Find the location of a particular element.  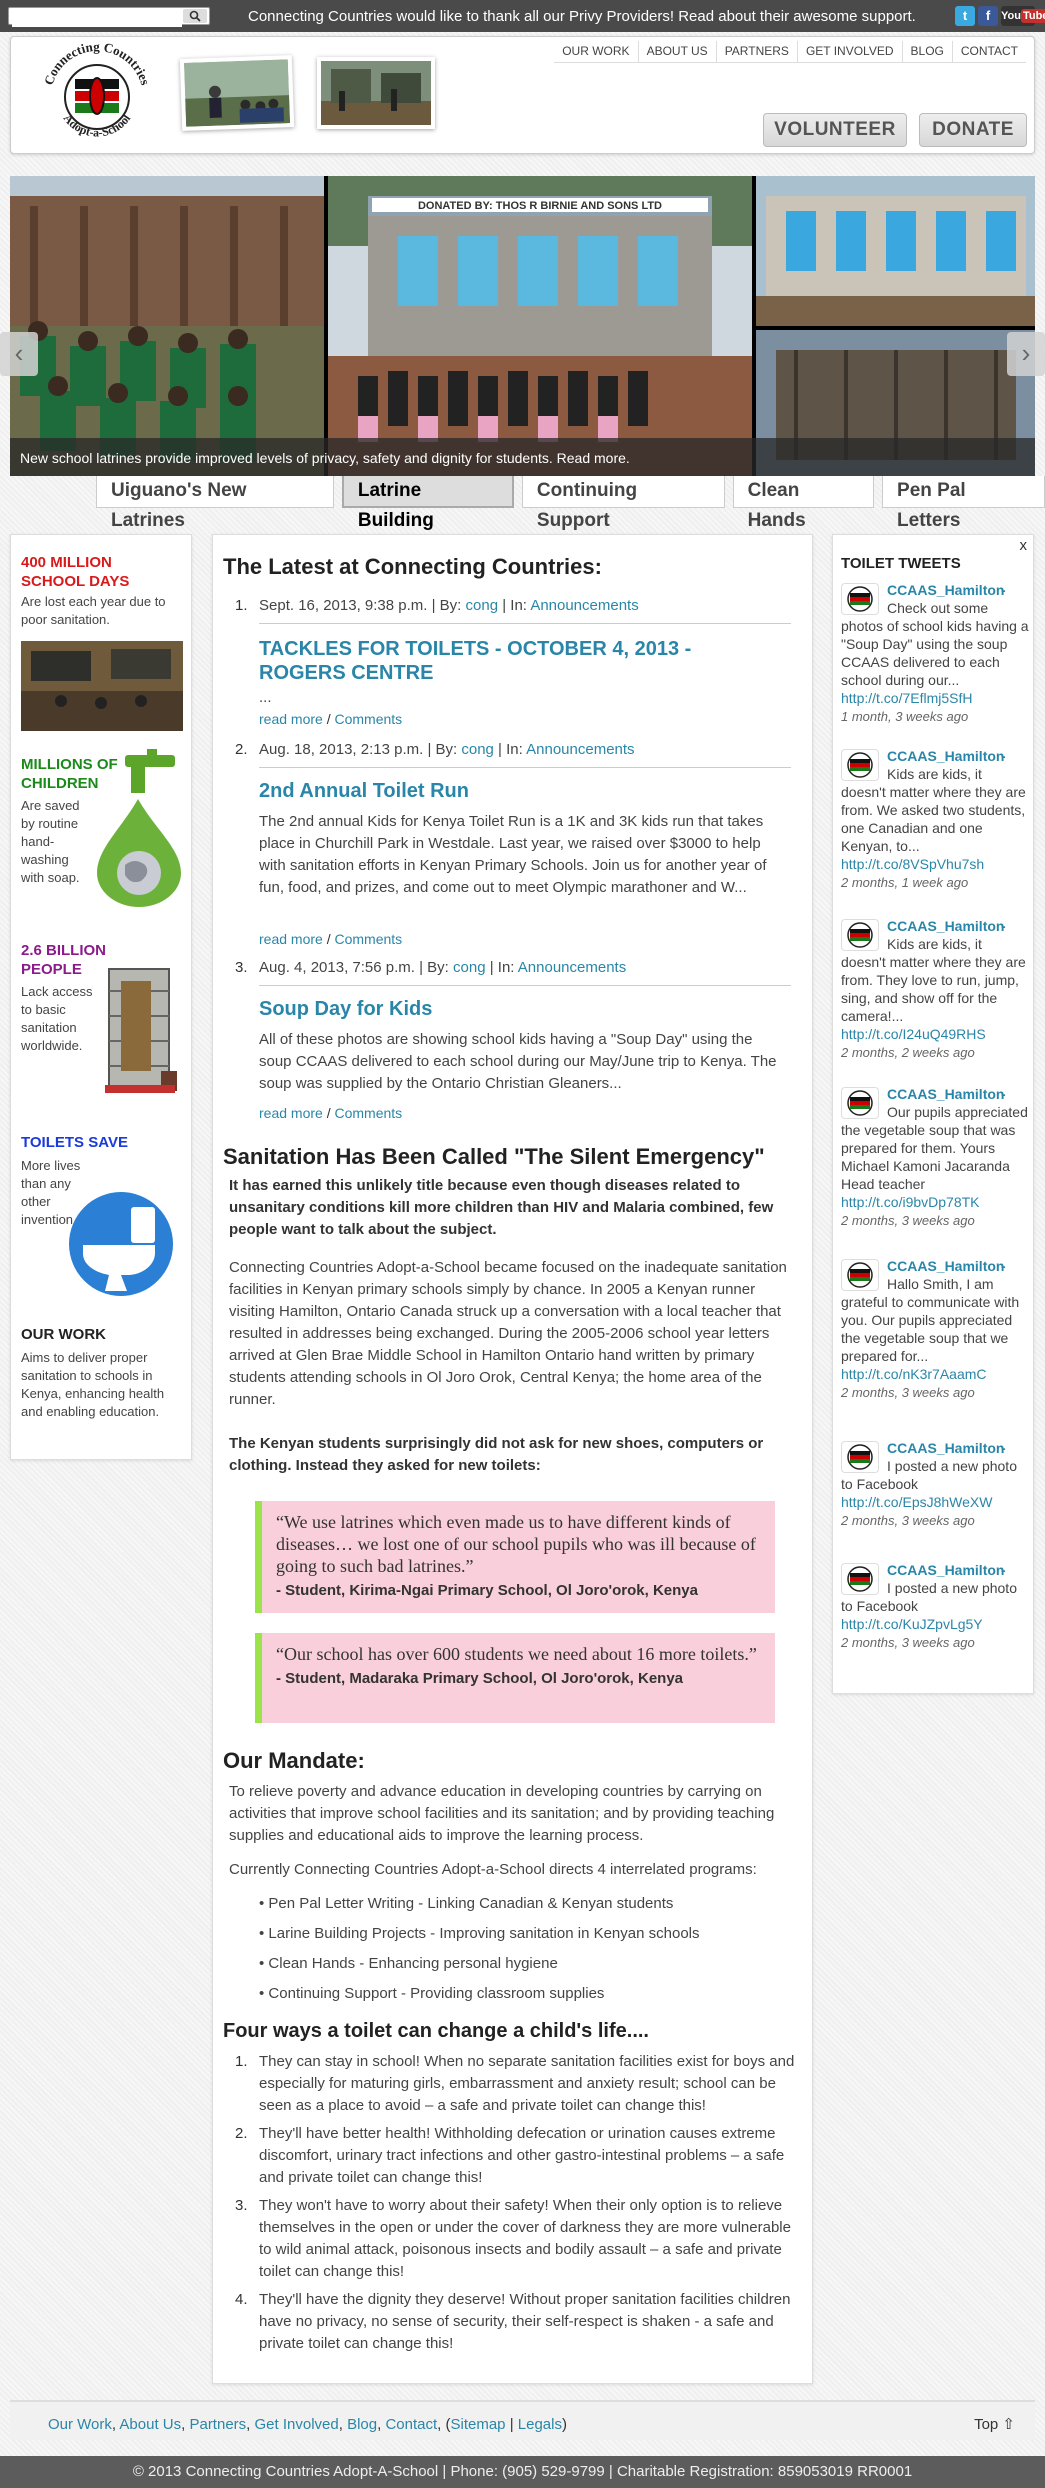

footer-blog: Blog is located at coordinates (362, 2424).